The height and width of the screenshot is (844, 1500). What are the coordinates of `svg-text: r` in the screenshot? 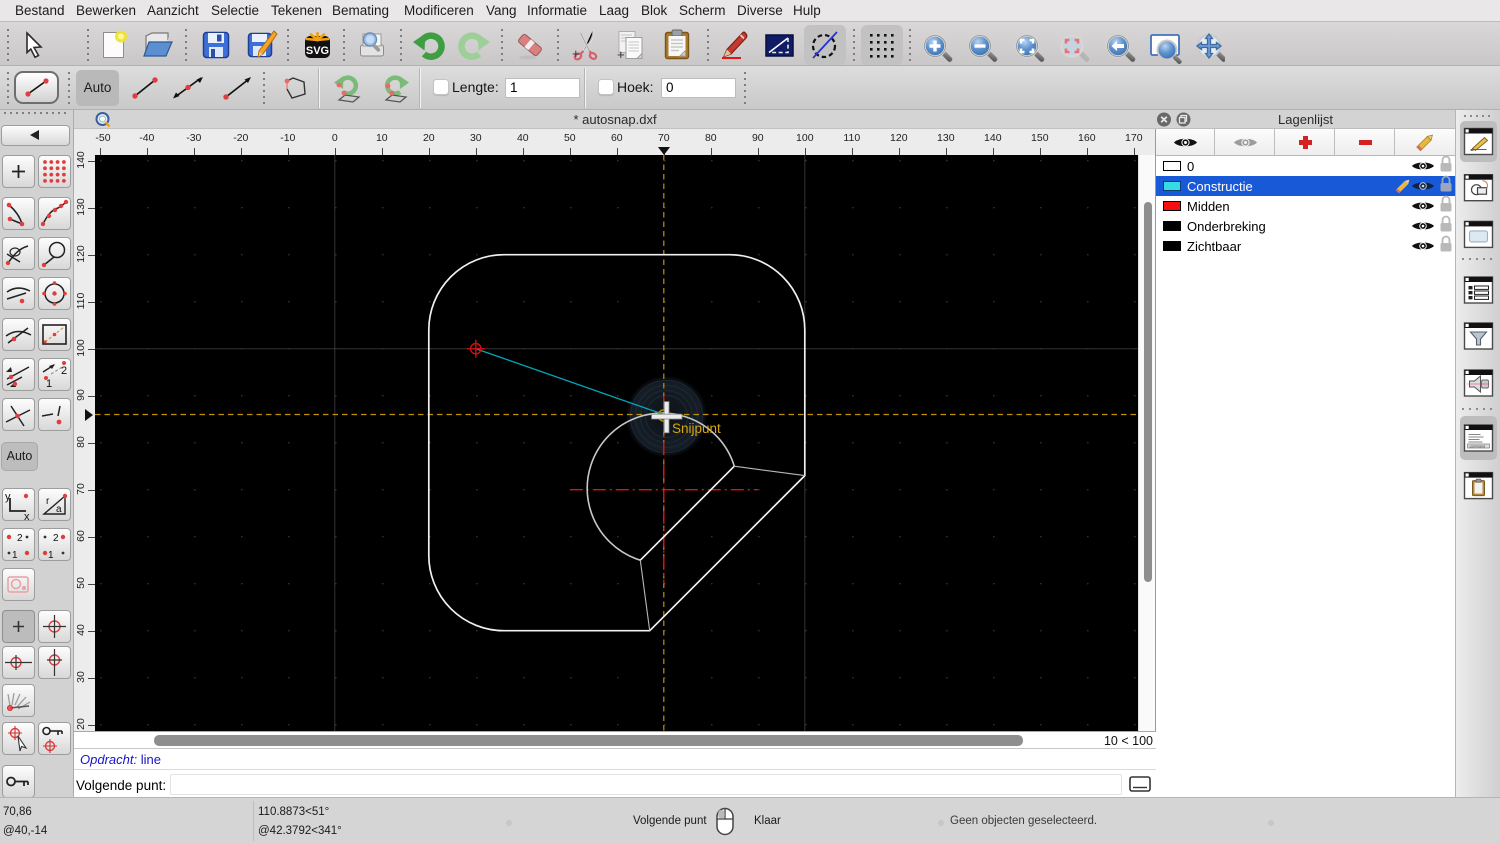 It's located at (48, 501).